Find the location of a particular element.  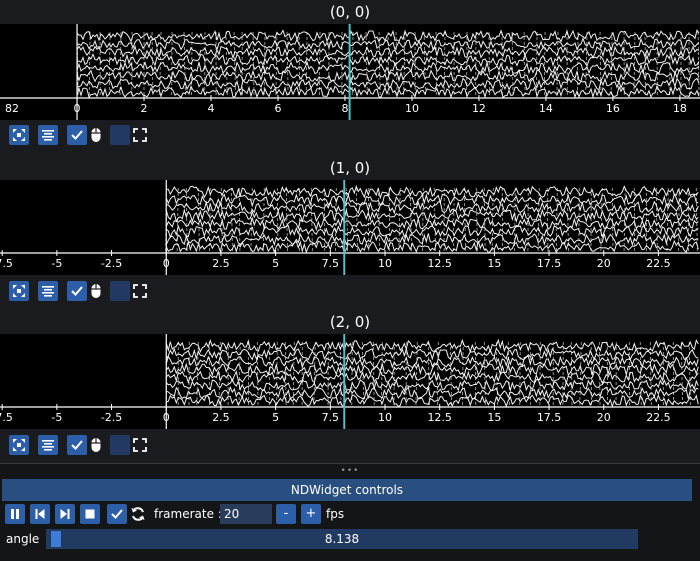

x-tick-label: 20 is located at coordinates (604, 263).